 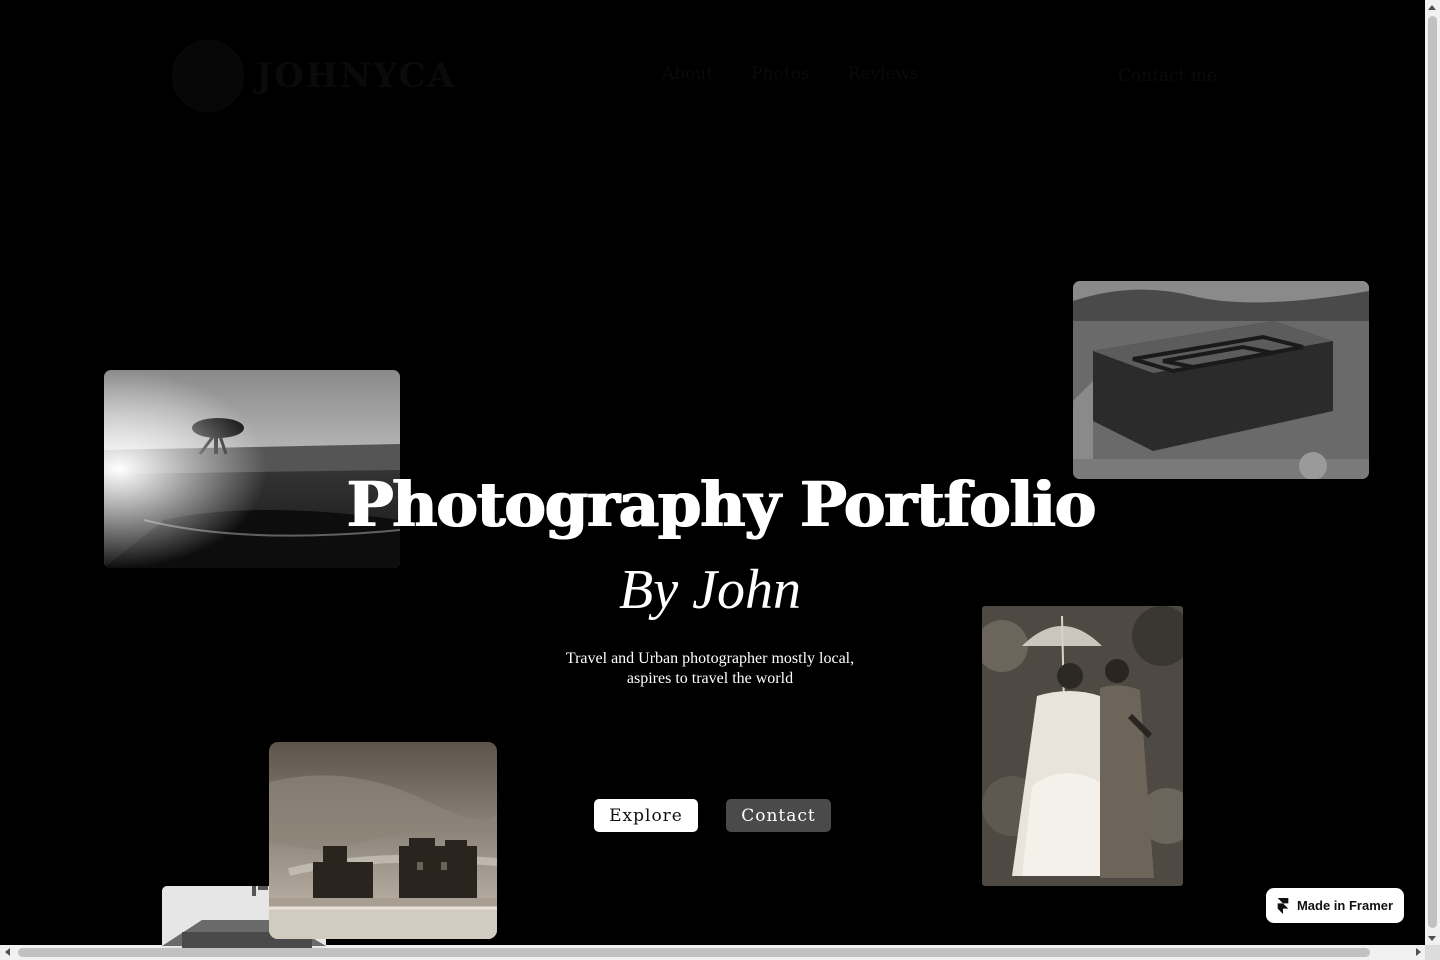 I want to click on header-contact-link: Contact me, so click(x=1167, y=76).